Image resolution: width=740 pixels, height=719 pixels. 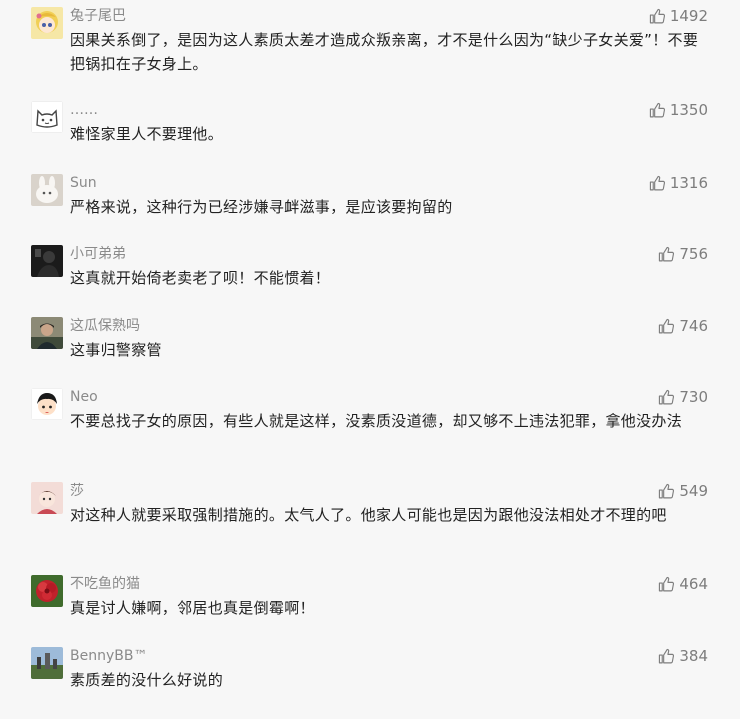 What do you see at coordinates (47, 498) in the screenshot?
I see `cartoon-face-avatar-icon` at bounding box center [47, 498].